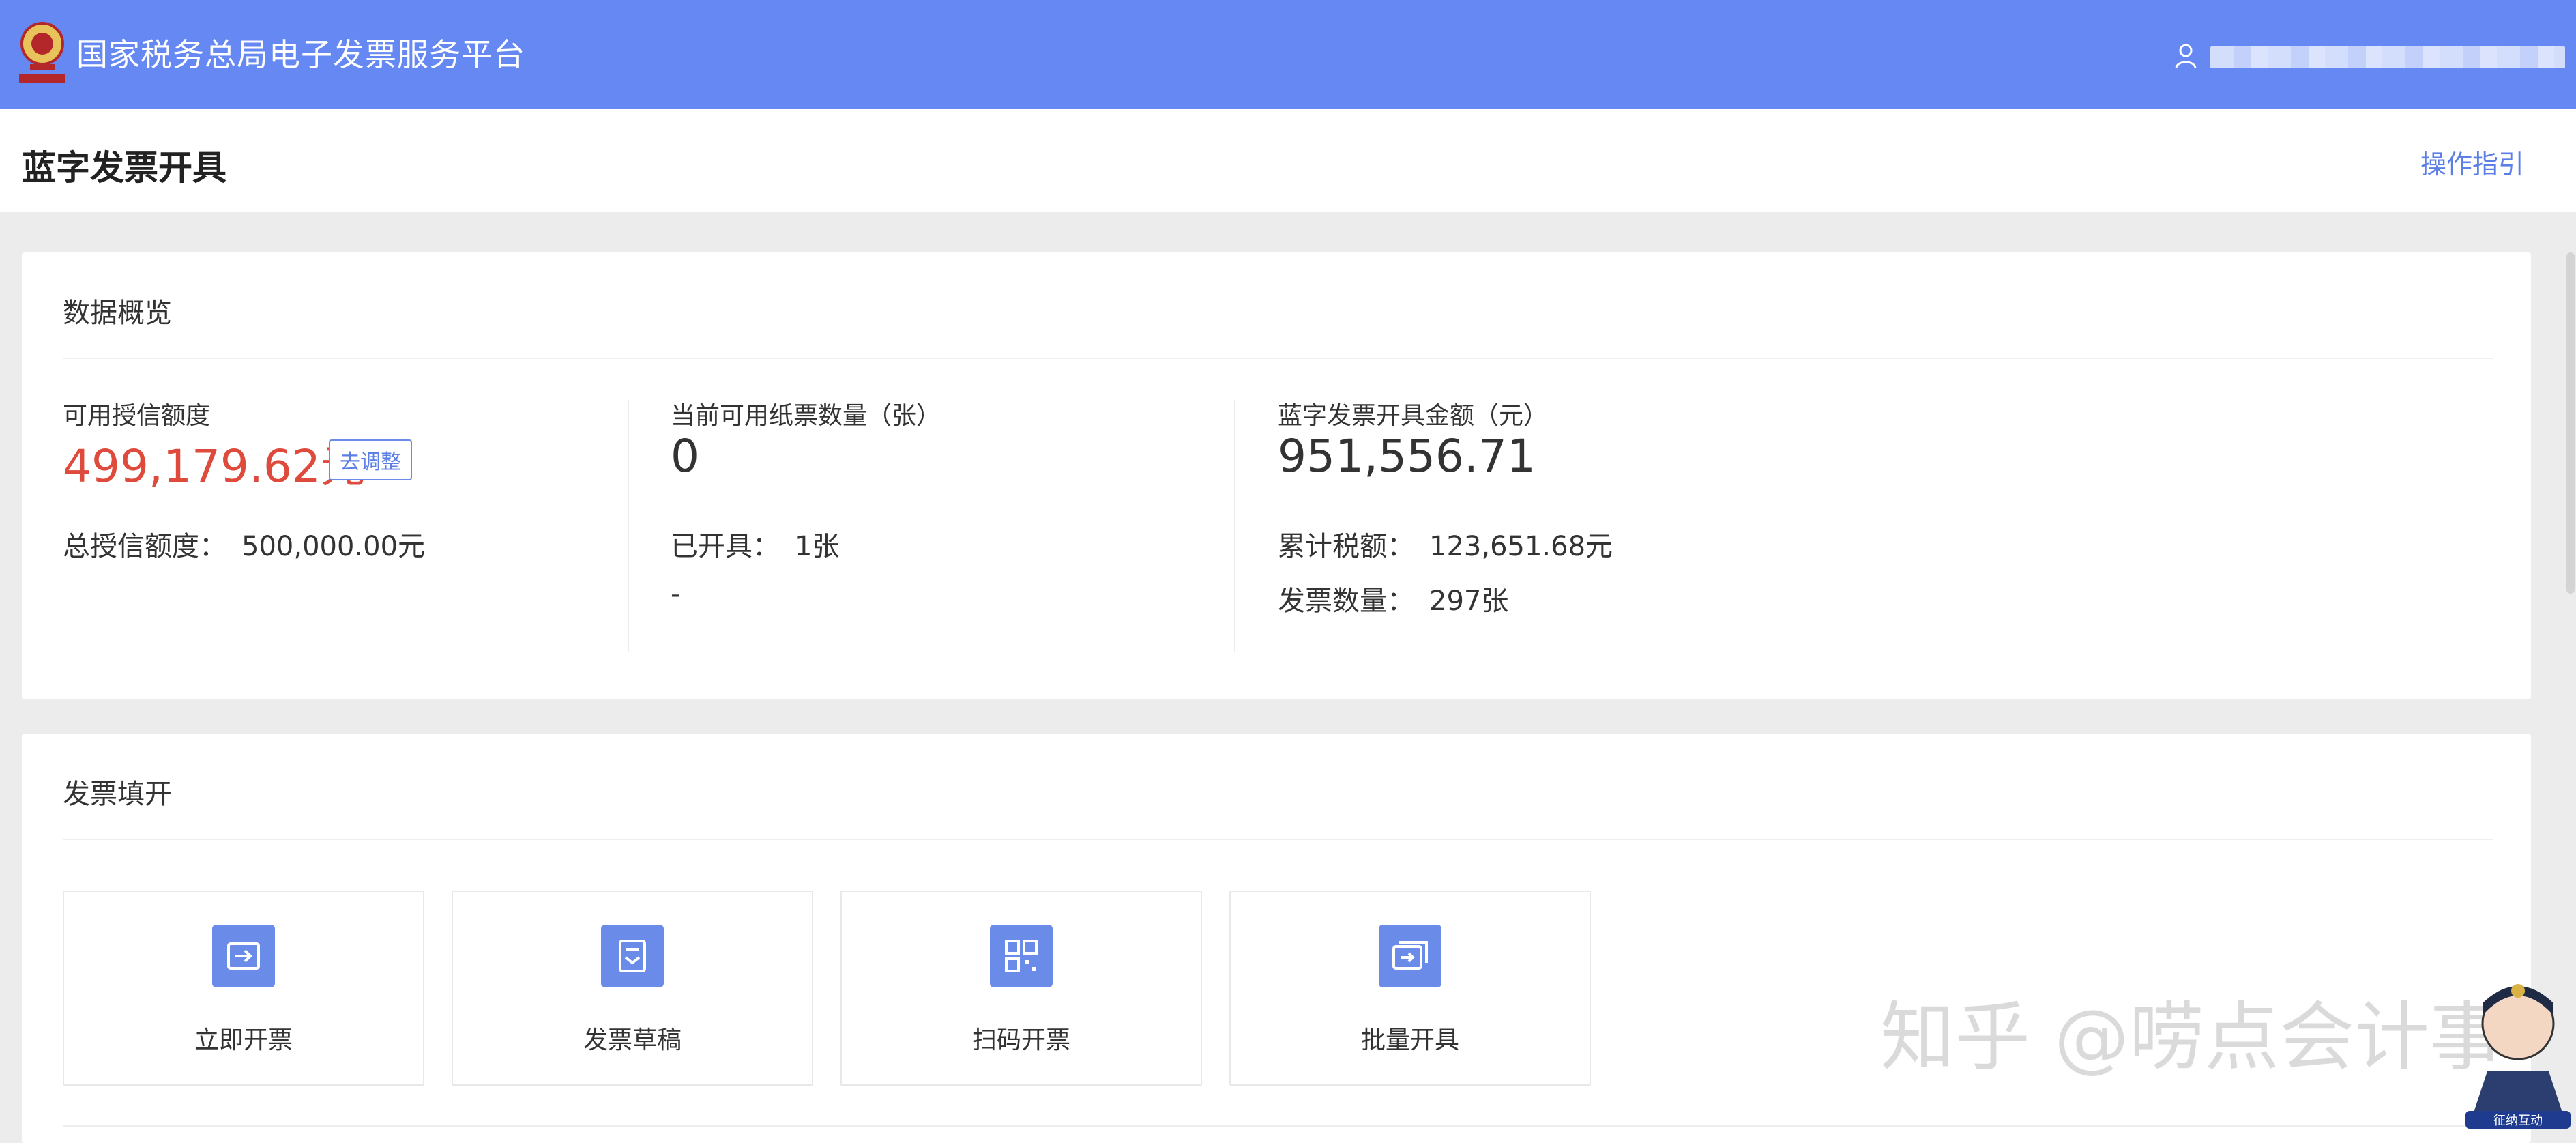 The width and height of the screenshot is (2576, 1143). Describe the element at coordinates (1469, 601) in the screenshot. I see `count-value: 297张` at that location.